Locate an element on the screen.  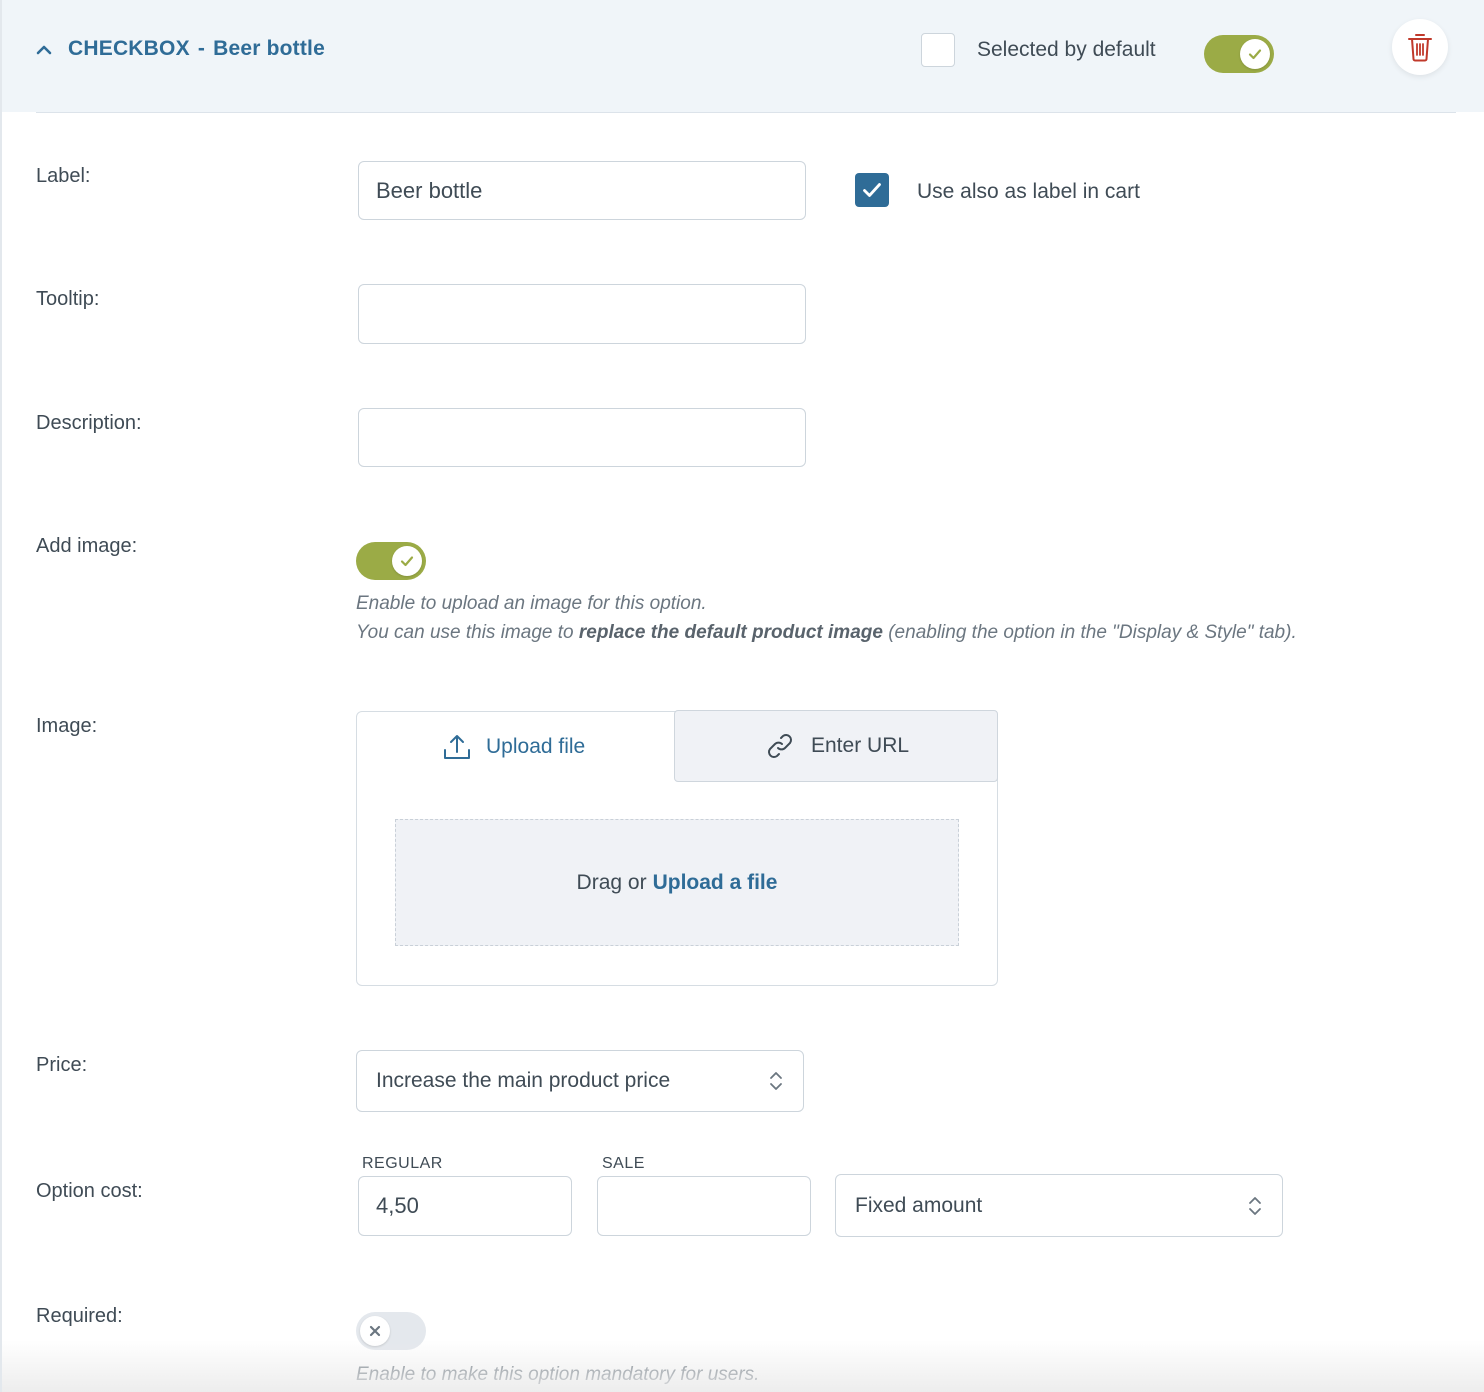
cost-type-select-value: Fixed amount is located at coordinates (919, 1205).